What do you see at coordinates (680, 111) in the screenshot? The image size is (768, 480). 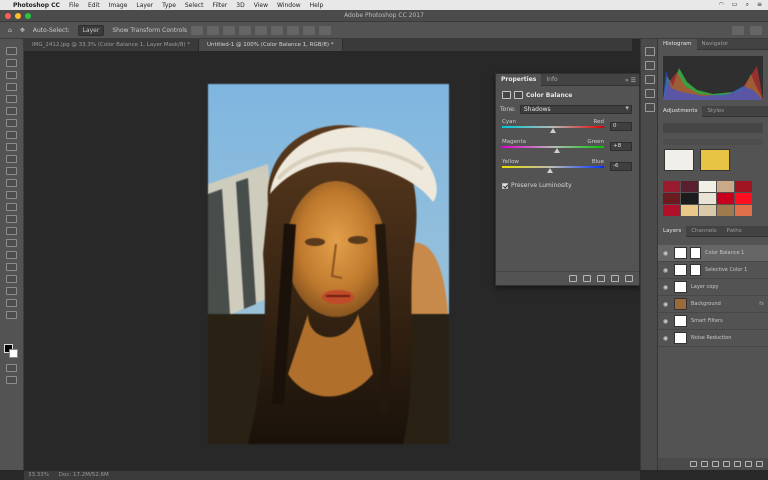 I see `tab-adjustments: Adjustments` at bounding box center [680, 111].